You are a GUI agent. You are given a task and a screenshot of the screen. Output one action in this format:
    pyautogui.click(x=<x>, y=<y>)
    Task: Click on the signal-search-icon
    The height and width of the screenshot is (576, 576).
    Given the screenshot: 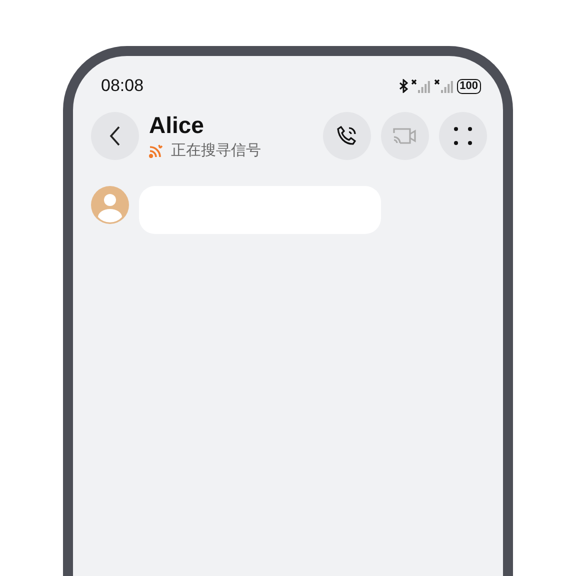 What is the action you would take?
    pyautogui.click(x=156, y=151)
    